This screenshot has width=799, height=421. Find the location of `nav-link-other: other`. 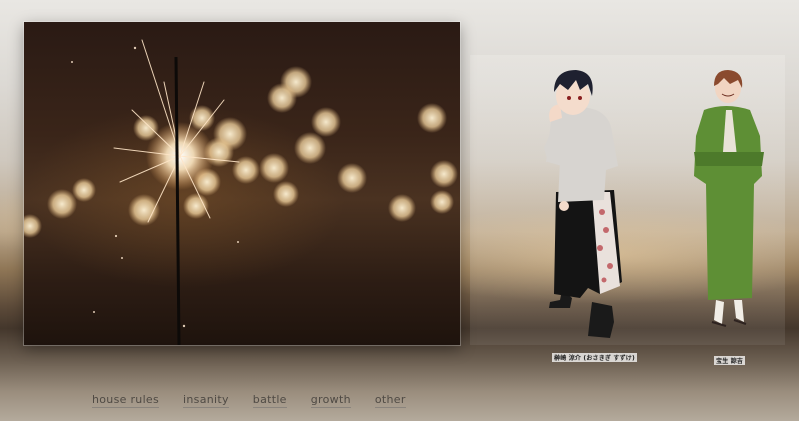

nav-link-other: other is located at coordinates (390, 400).